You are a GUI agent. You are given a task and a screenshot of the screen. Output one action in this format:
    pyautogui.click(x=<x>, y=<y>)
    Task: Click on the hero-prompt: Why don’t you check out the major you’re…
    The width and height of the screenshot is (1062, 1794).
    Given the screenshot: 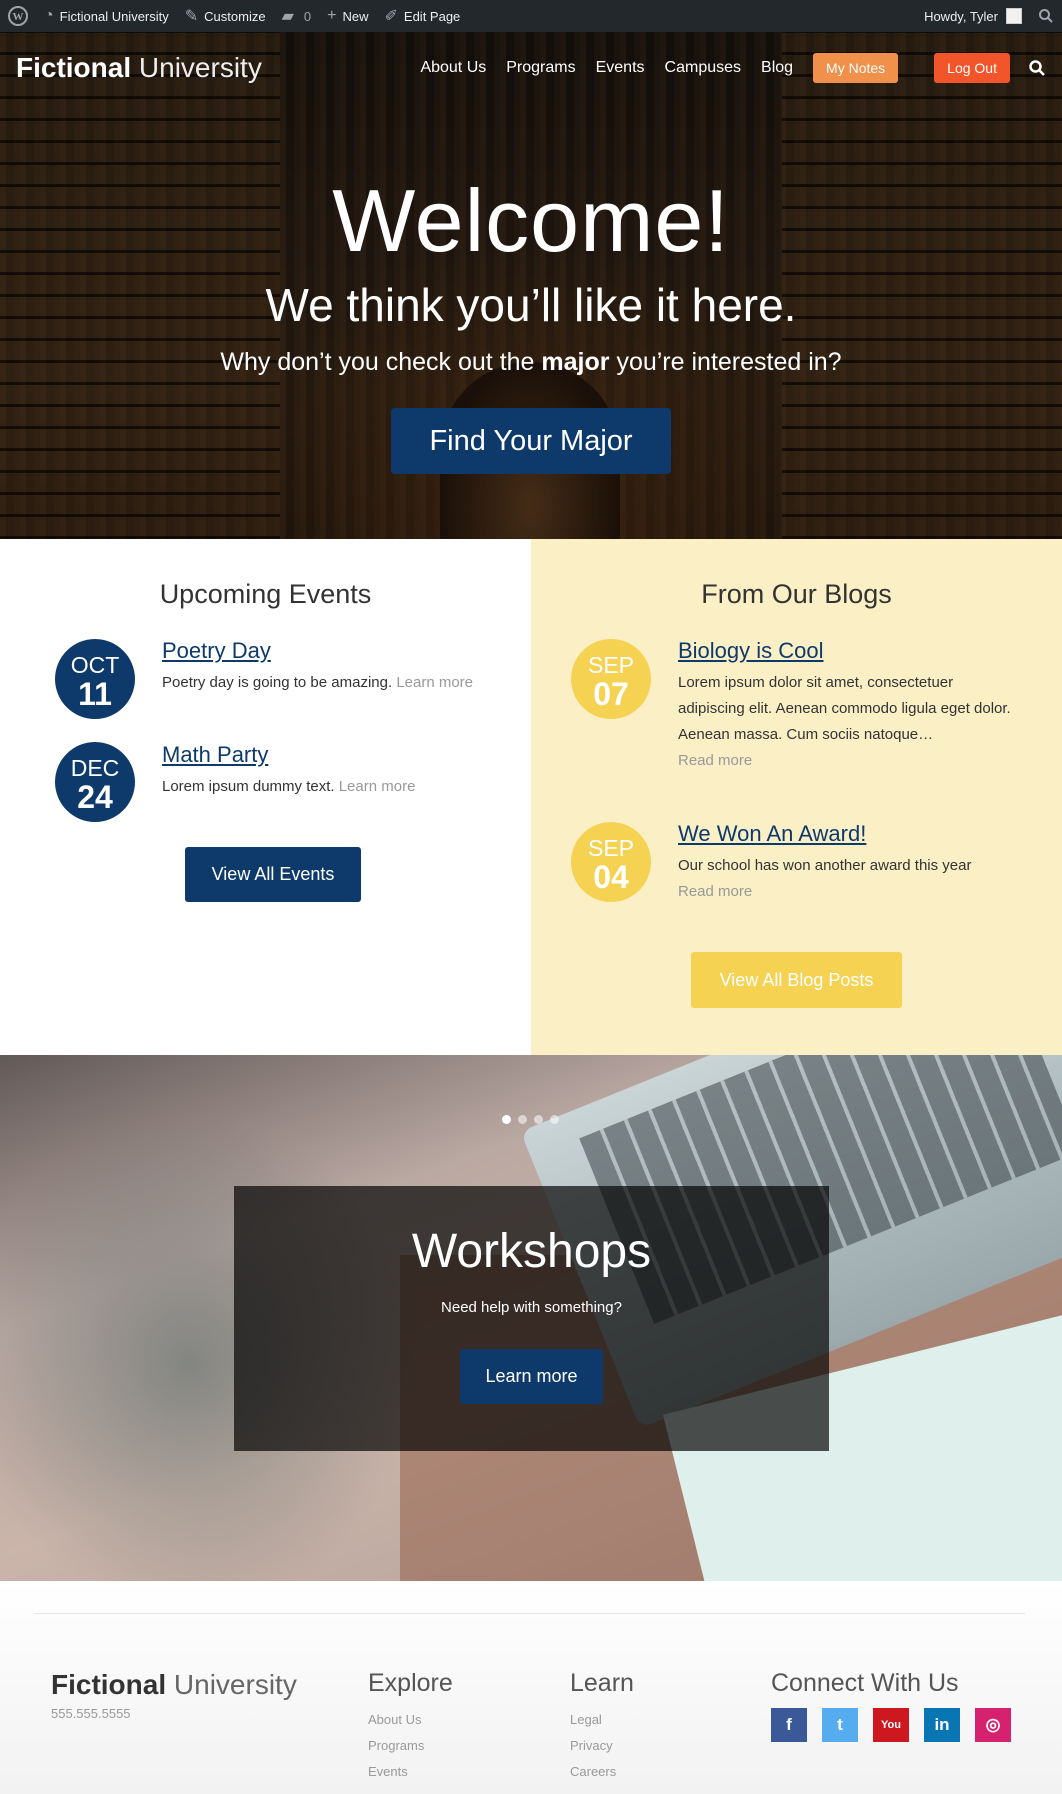 What is the action you would take?
    pyautogui.click(x=531, y=362)
    